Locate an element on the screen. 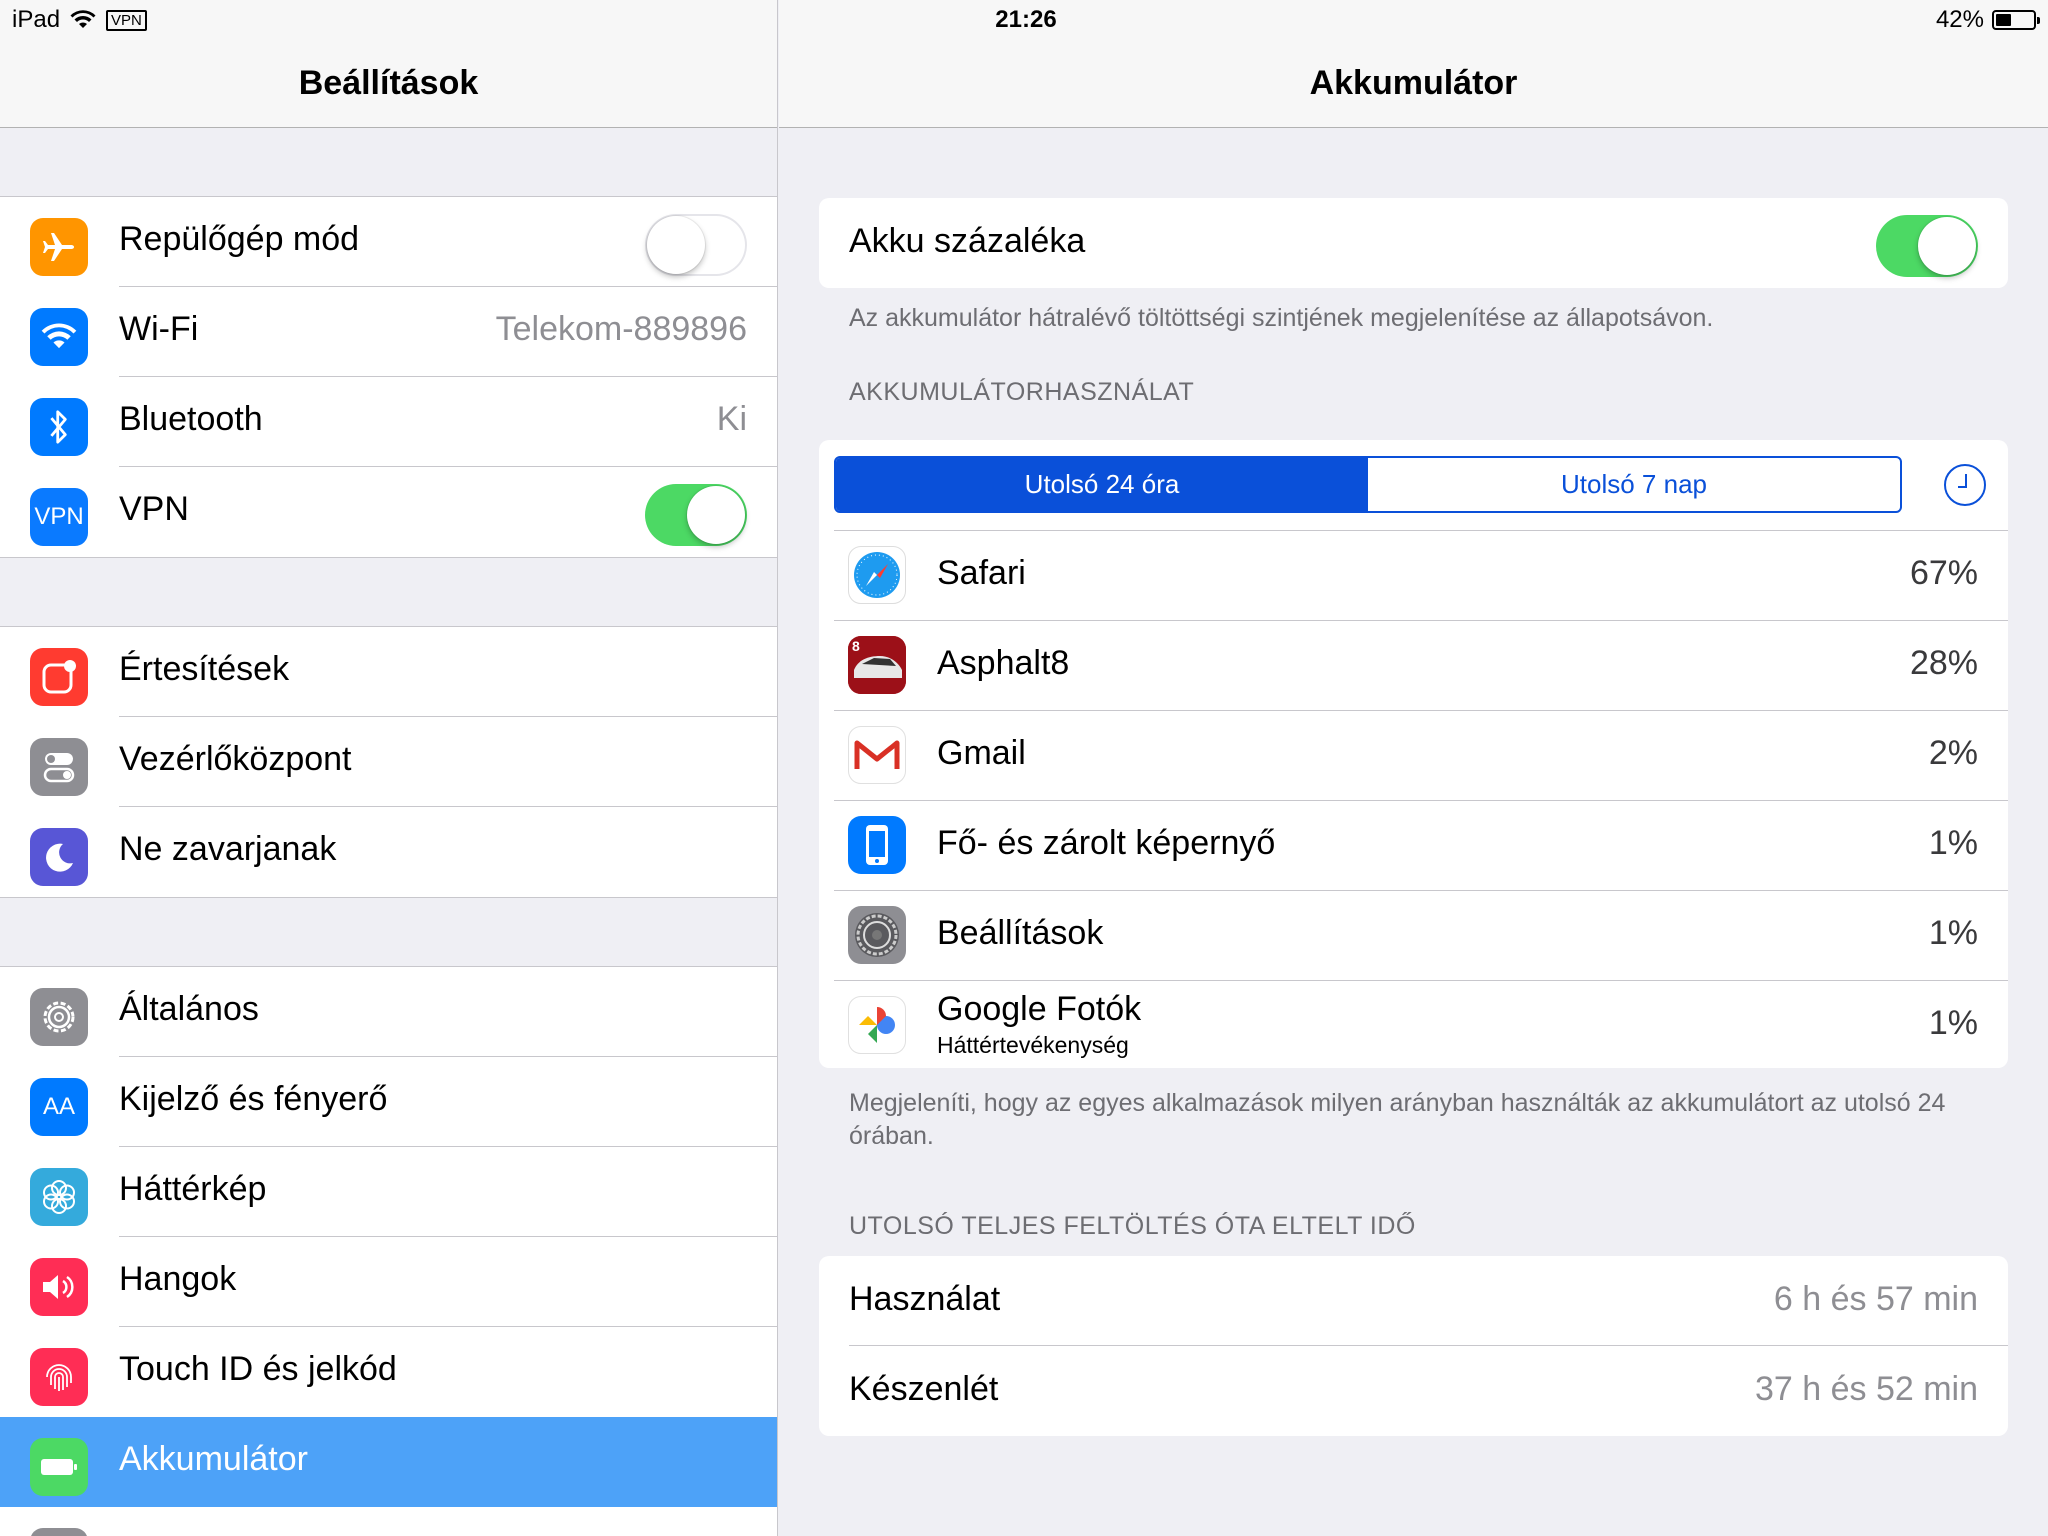  home-lock-screen-icon is located at coordinates (877, 845).